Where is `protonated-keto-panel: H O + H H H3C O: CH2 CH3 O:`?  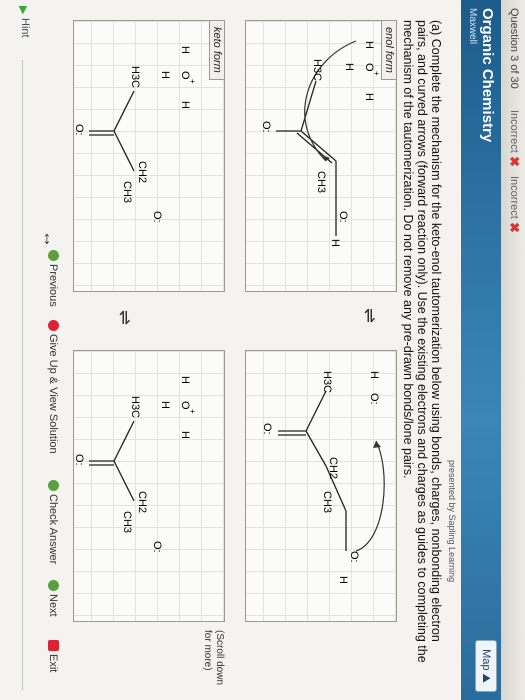
protonated-keto-panel: H O + H H H3C O: CH2 CH3 O: is located at coordinates (149, 486).